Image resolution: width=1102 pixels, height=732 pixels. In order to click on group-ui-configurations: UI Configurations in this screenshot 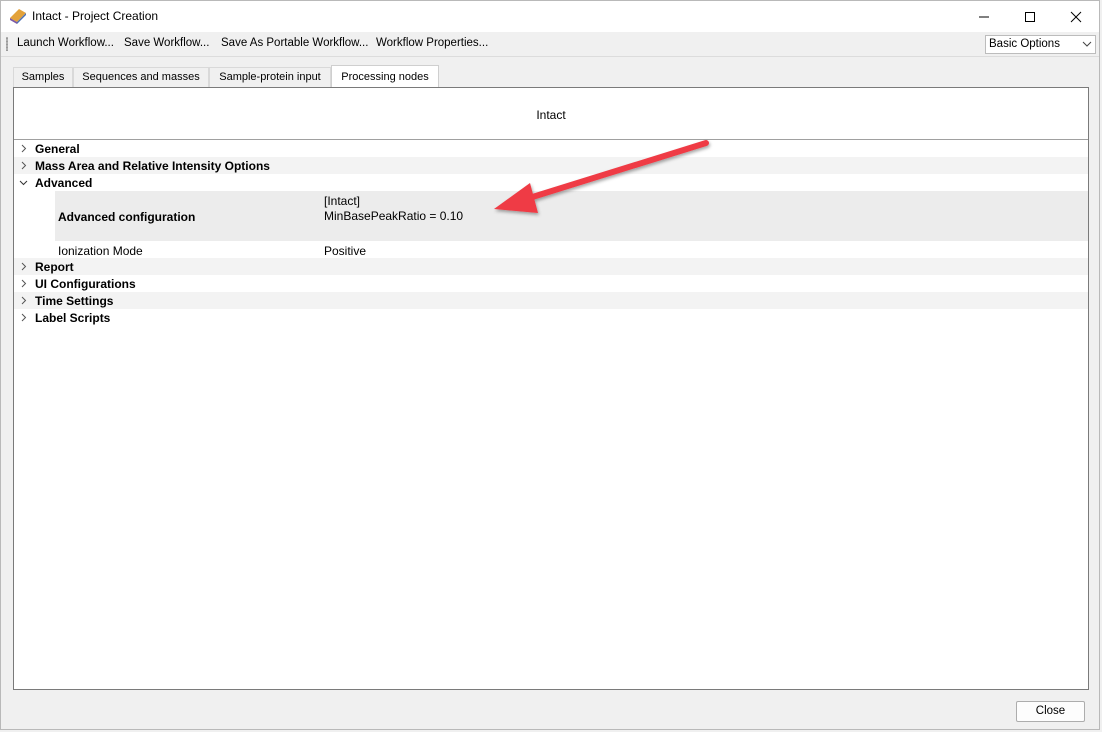, I will do `click(551, 283)`.